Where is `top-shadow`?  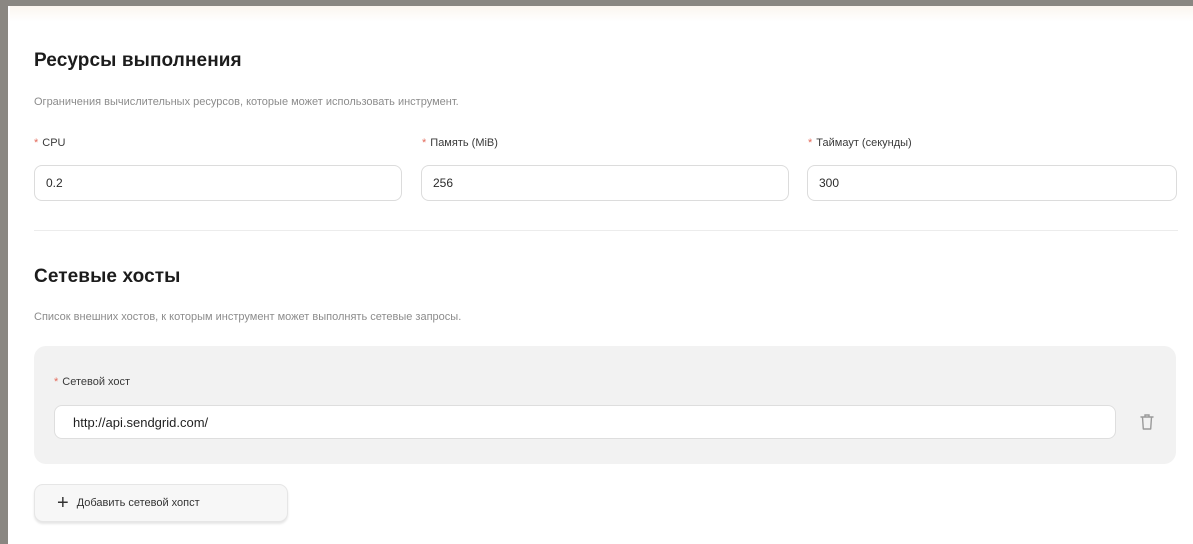
top-shadow is located at coordinates (601, 14).